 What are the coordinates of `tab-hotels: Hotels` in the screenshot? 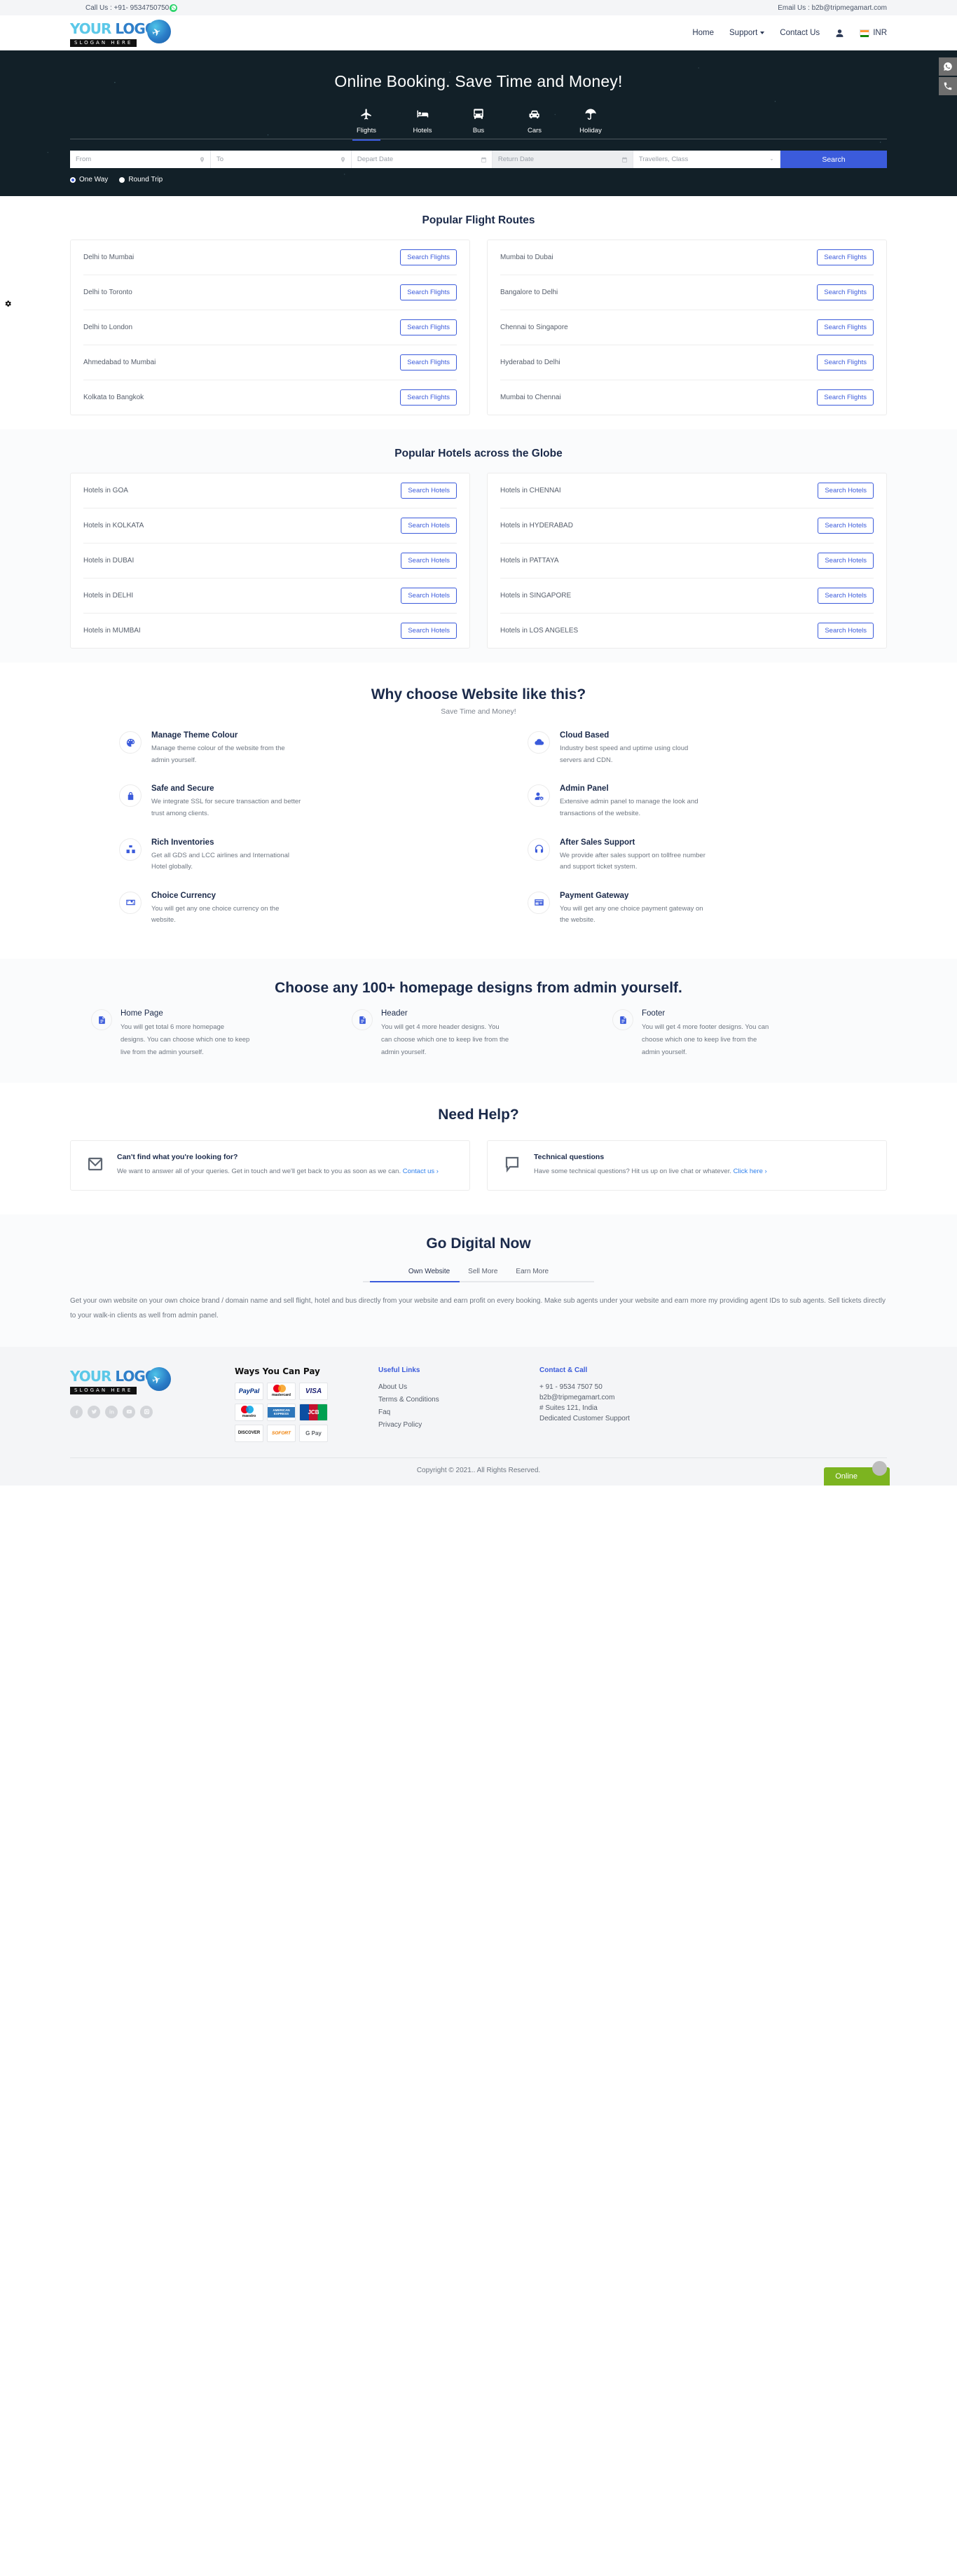 It's located at (422, 124).